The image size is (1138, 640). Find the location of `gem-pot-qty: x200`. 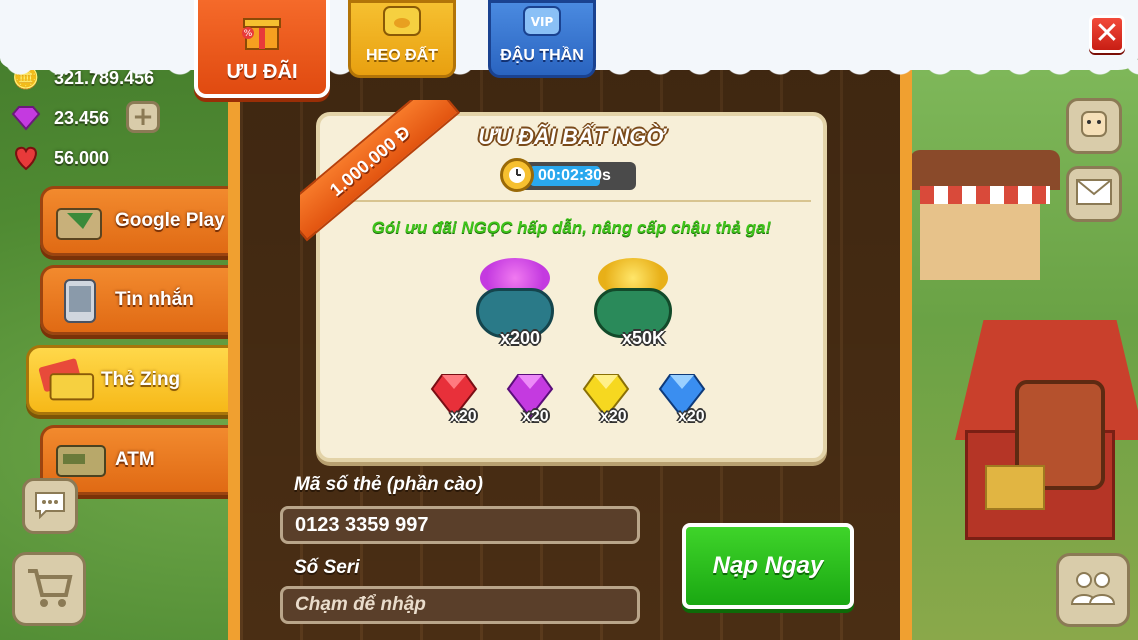

gem-pot-qty: x200 is located at coordinates (520, 338).